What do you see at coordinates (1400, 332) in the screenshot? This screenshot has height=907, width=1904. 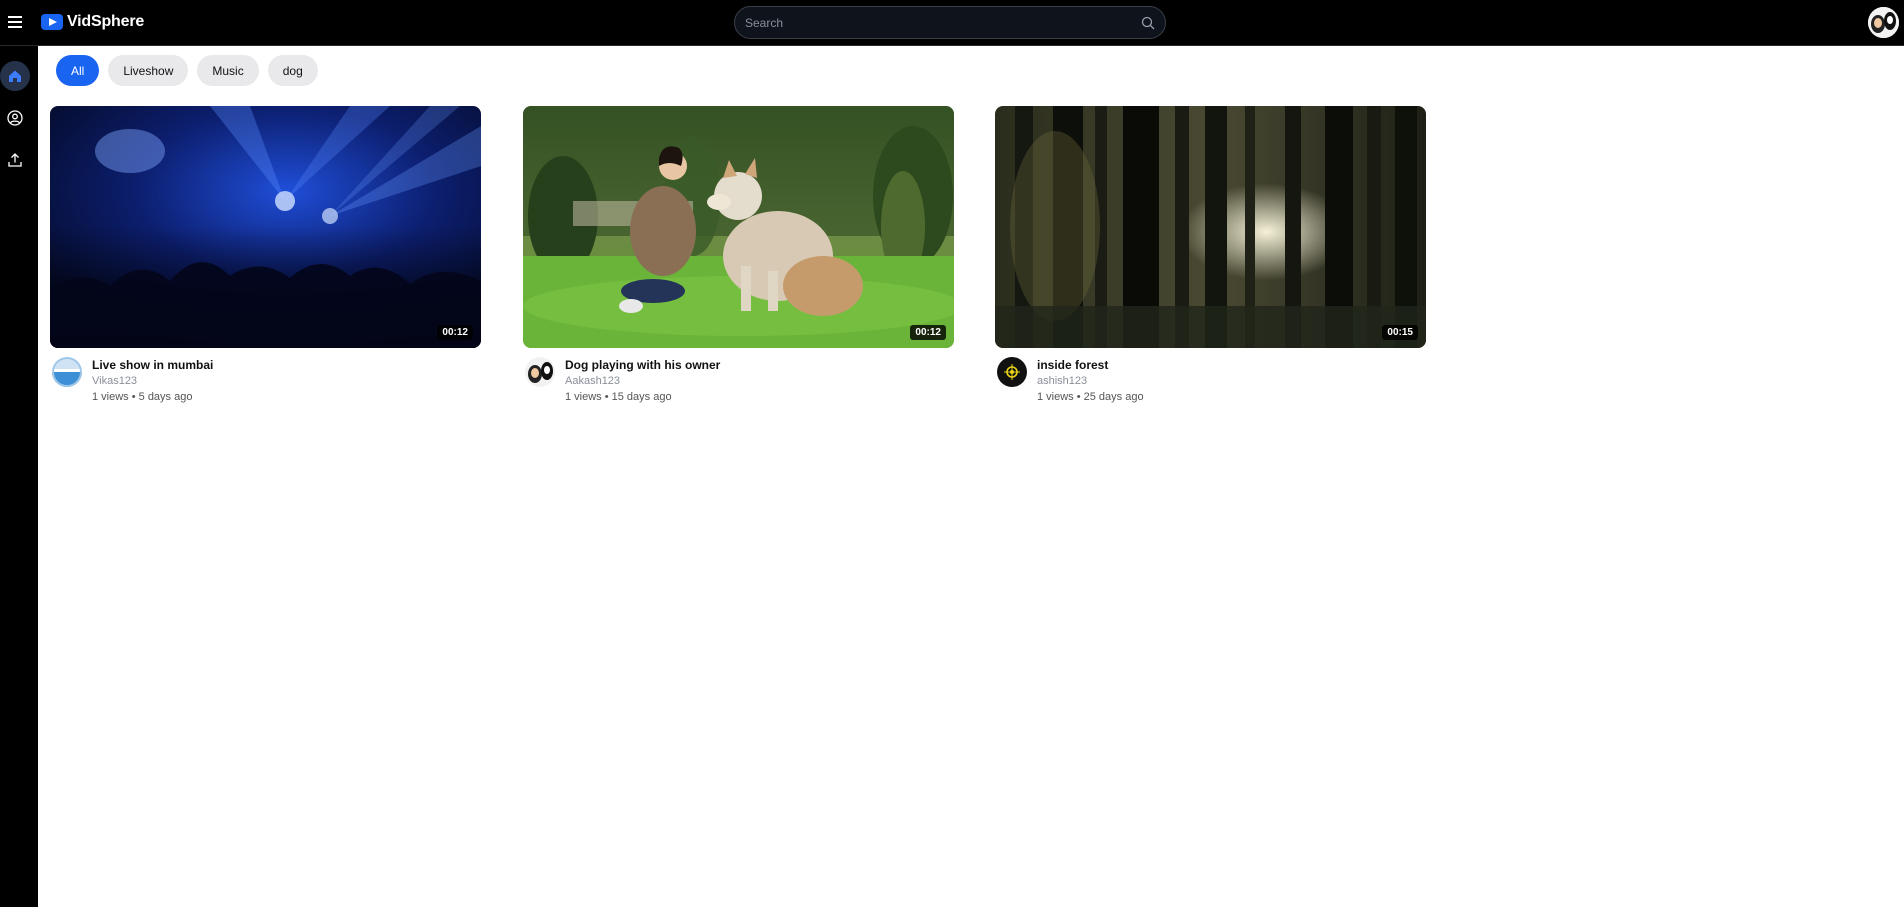 I see `duration-badge: 00:15` at bounding box center [1400, 332].